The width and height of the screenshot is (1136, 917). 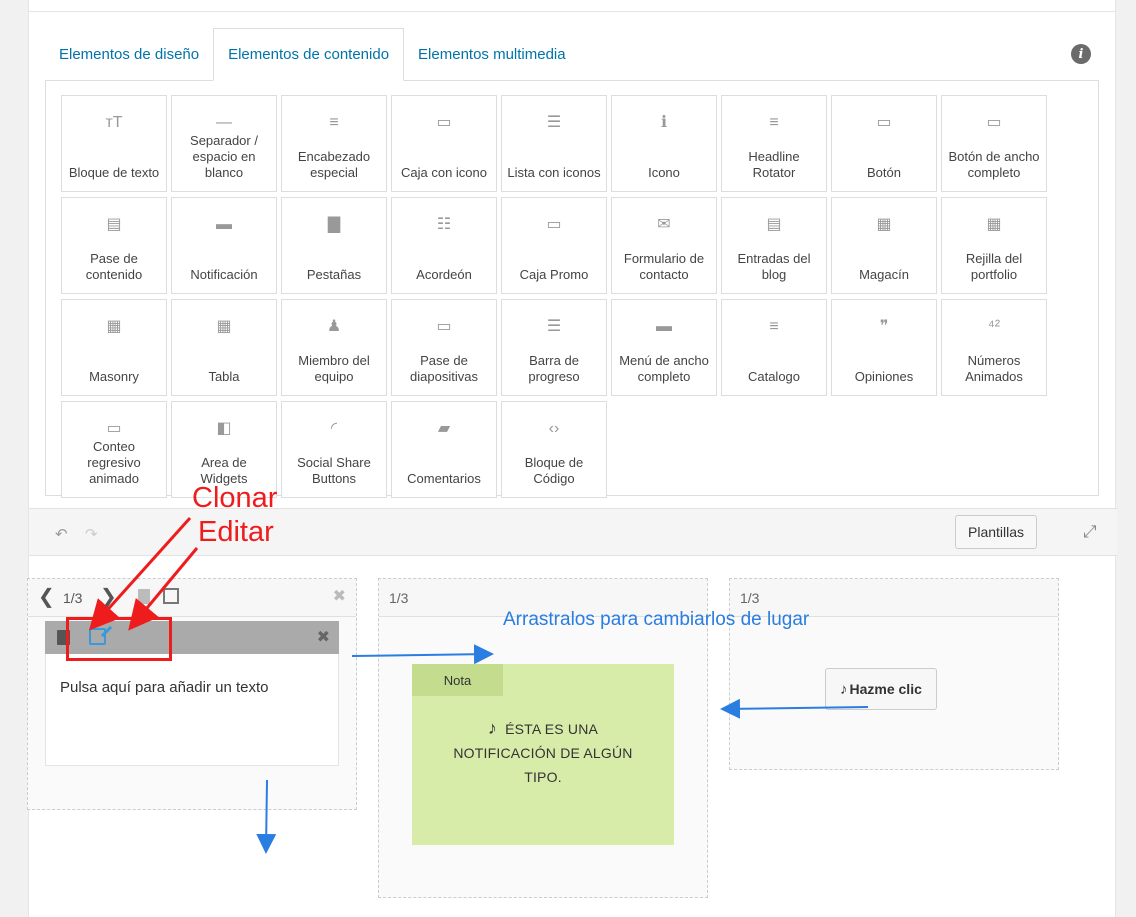 What do you see at coordinates (664, 266) in the screenshot?
I see `element-tile-label: Formulario de contacto` at bounding box center [664, 266].